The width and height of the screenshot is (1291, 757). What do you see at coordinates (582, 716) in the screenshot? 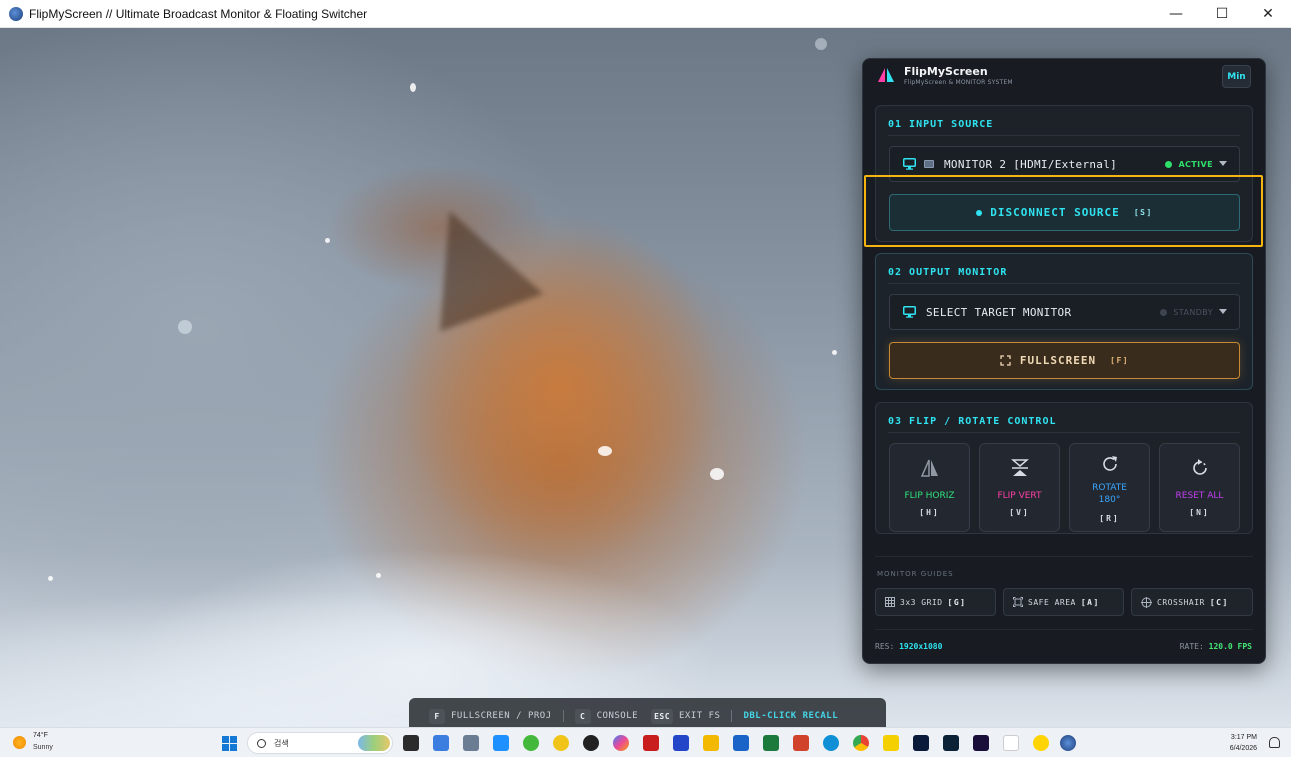
I see `key-cap: C` at bounding box center [582, 716].